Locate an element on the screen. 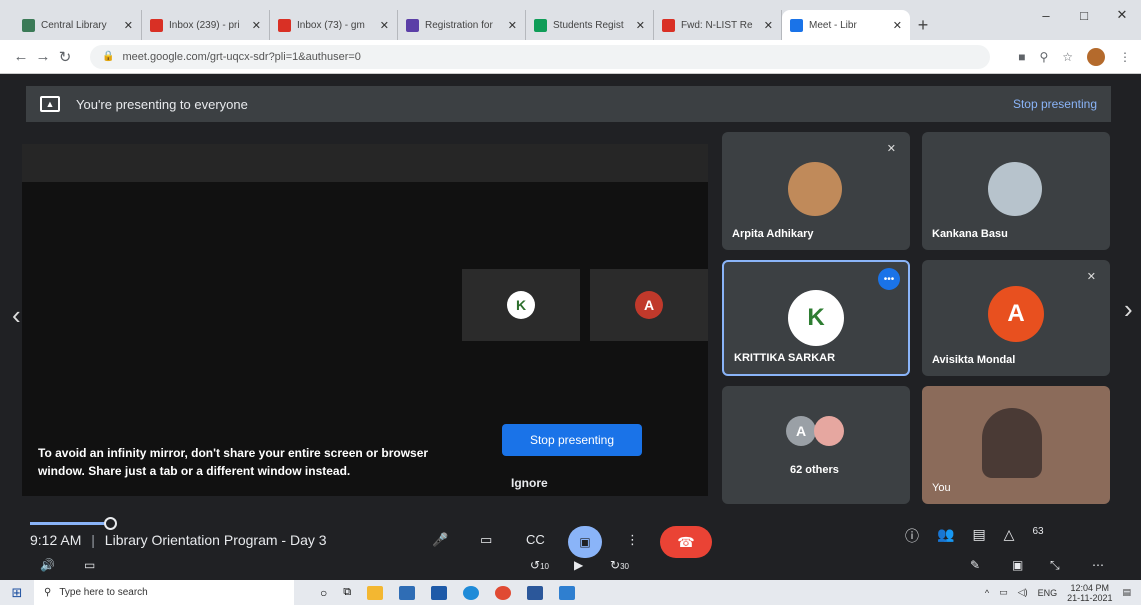 The image size is (1141, 605). tab-title: Meet - Libr is located at coordinates (833, 25).